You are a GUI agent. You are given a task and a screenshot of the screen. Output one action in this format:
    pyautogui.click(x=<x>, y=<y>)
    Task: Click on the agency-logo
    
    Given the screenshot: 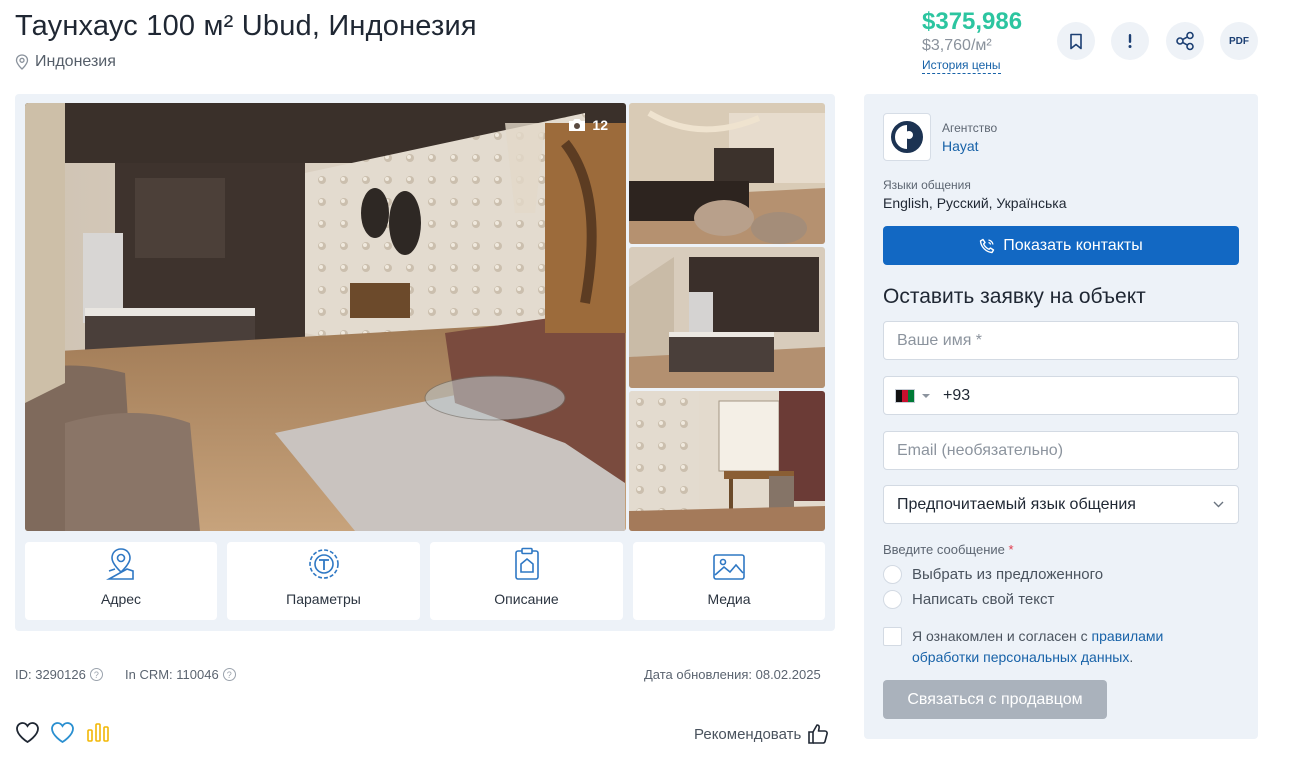 What is the action you would take?
    pyautogui.click(x=907, y=137)
    